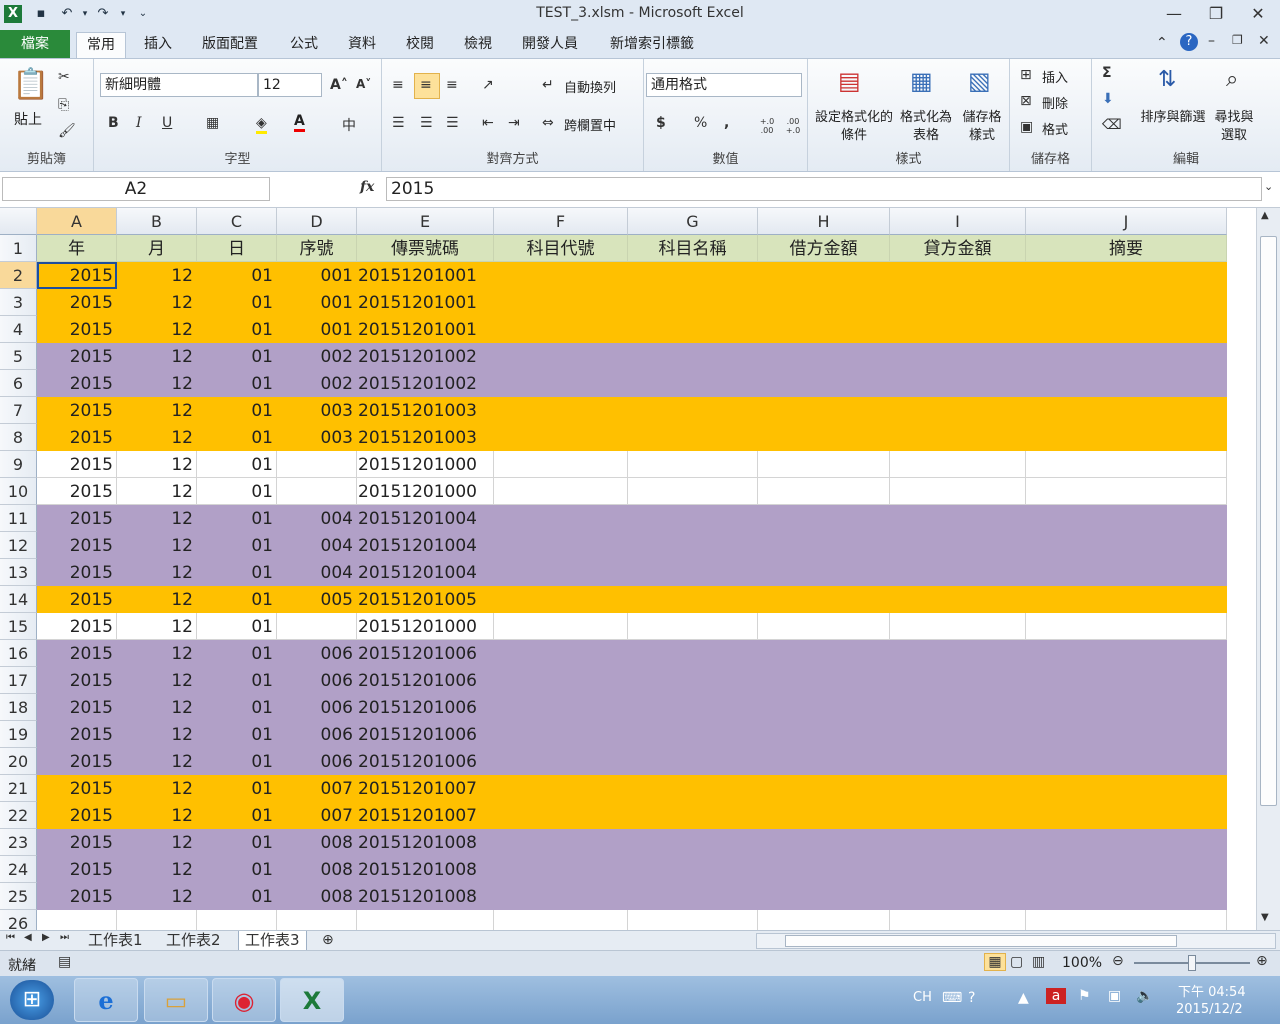 This screenshot has width=1280, height=1024. What do you see at coordinates (1162, 43) in the screenshot?
I see `minimize-ribbon-icon: ⌃` at bounding box center [1162, 43].